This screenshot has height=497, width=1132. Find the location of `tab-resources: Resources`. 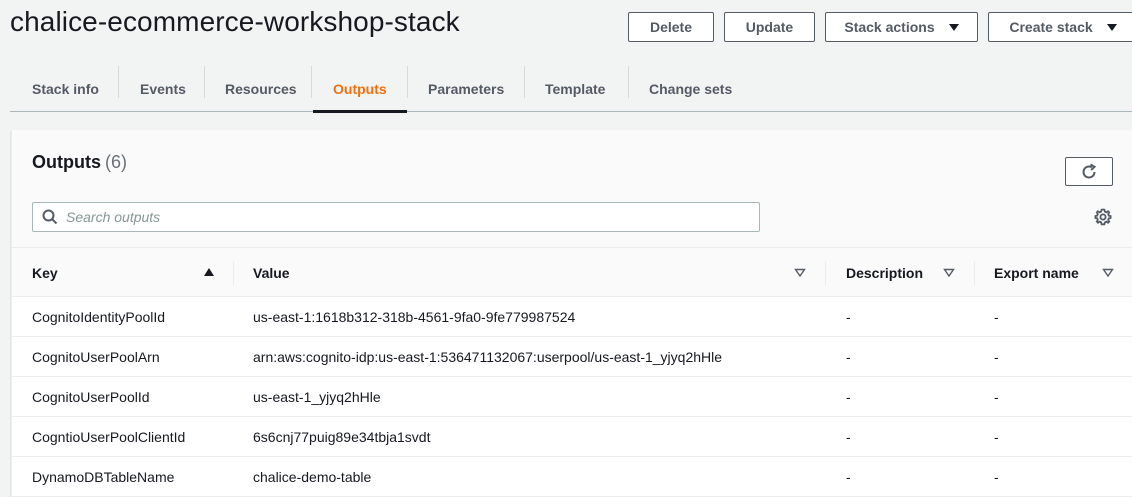

tab-resources: Resources is located at coordinates (261, 89).